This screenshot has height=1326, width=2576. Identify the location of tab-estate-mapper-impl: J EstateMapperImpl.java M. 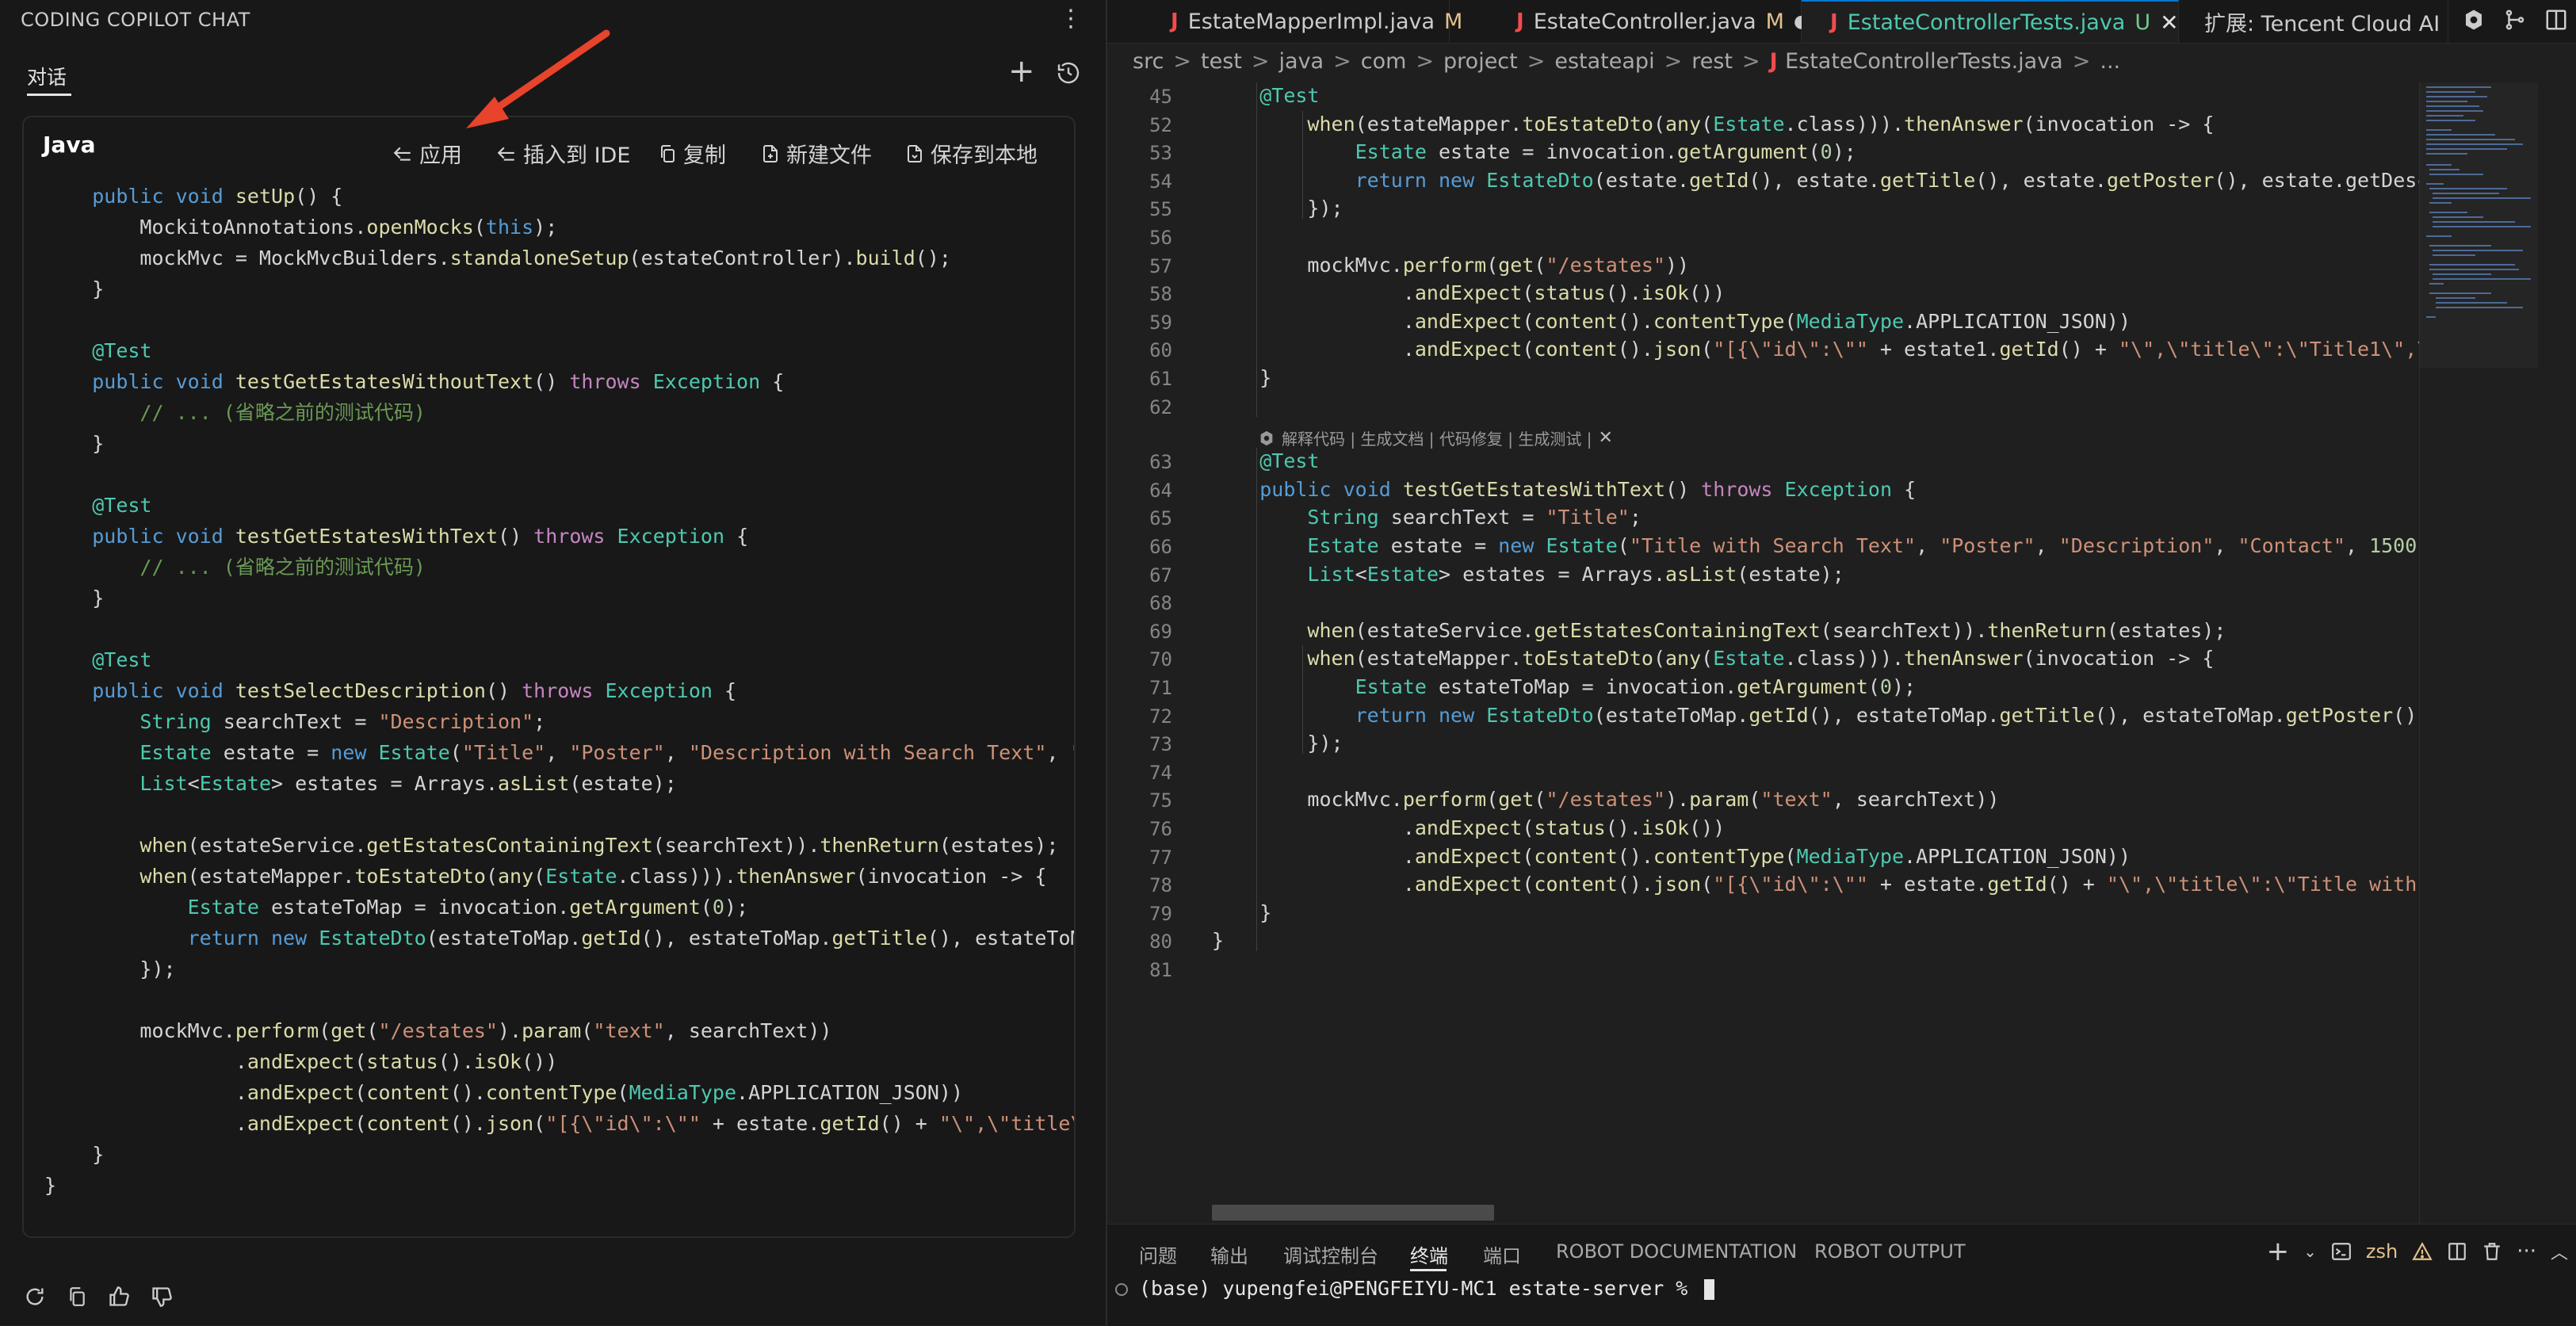
(1284, 21).